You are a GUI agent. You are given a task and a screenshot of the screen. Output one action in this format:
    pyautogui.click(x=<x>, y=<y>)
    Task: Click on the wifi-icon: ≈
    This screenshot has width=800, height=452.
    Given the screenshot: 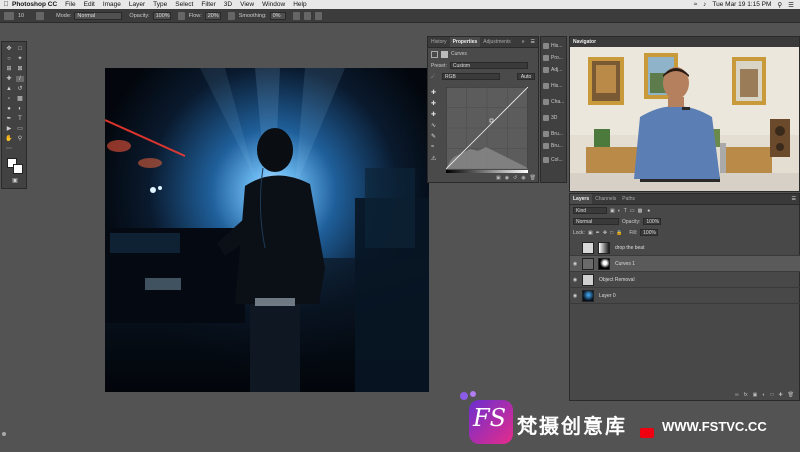 What is the action you would take?
    pyautogui.click(x=696, y=4)
    